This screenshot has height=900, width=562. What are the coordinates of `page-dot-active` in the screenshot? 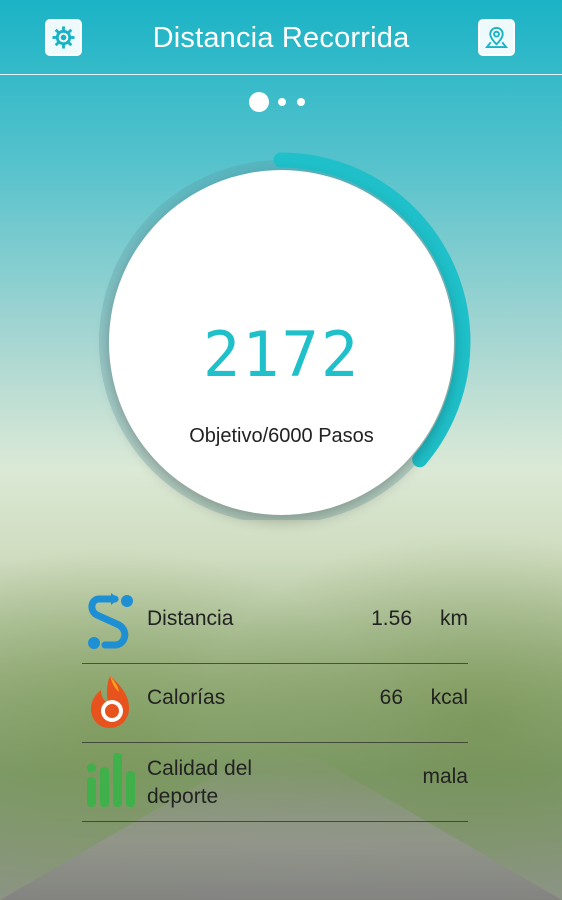 It's located at (259, 102).